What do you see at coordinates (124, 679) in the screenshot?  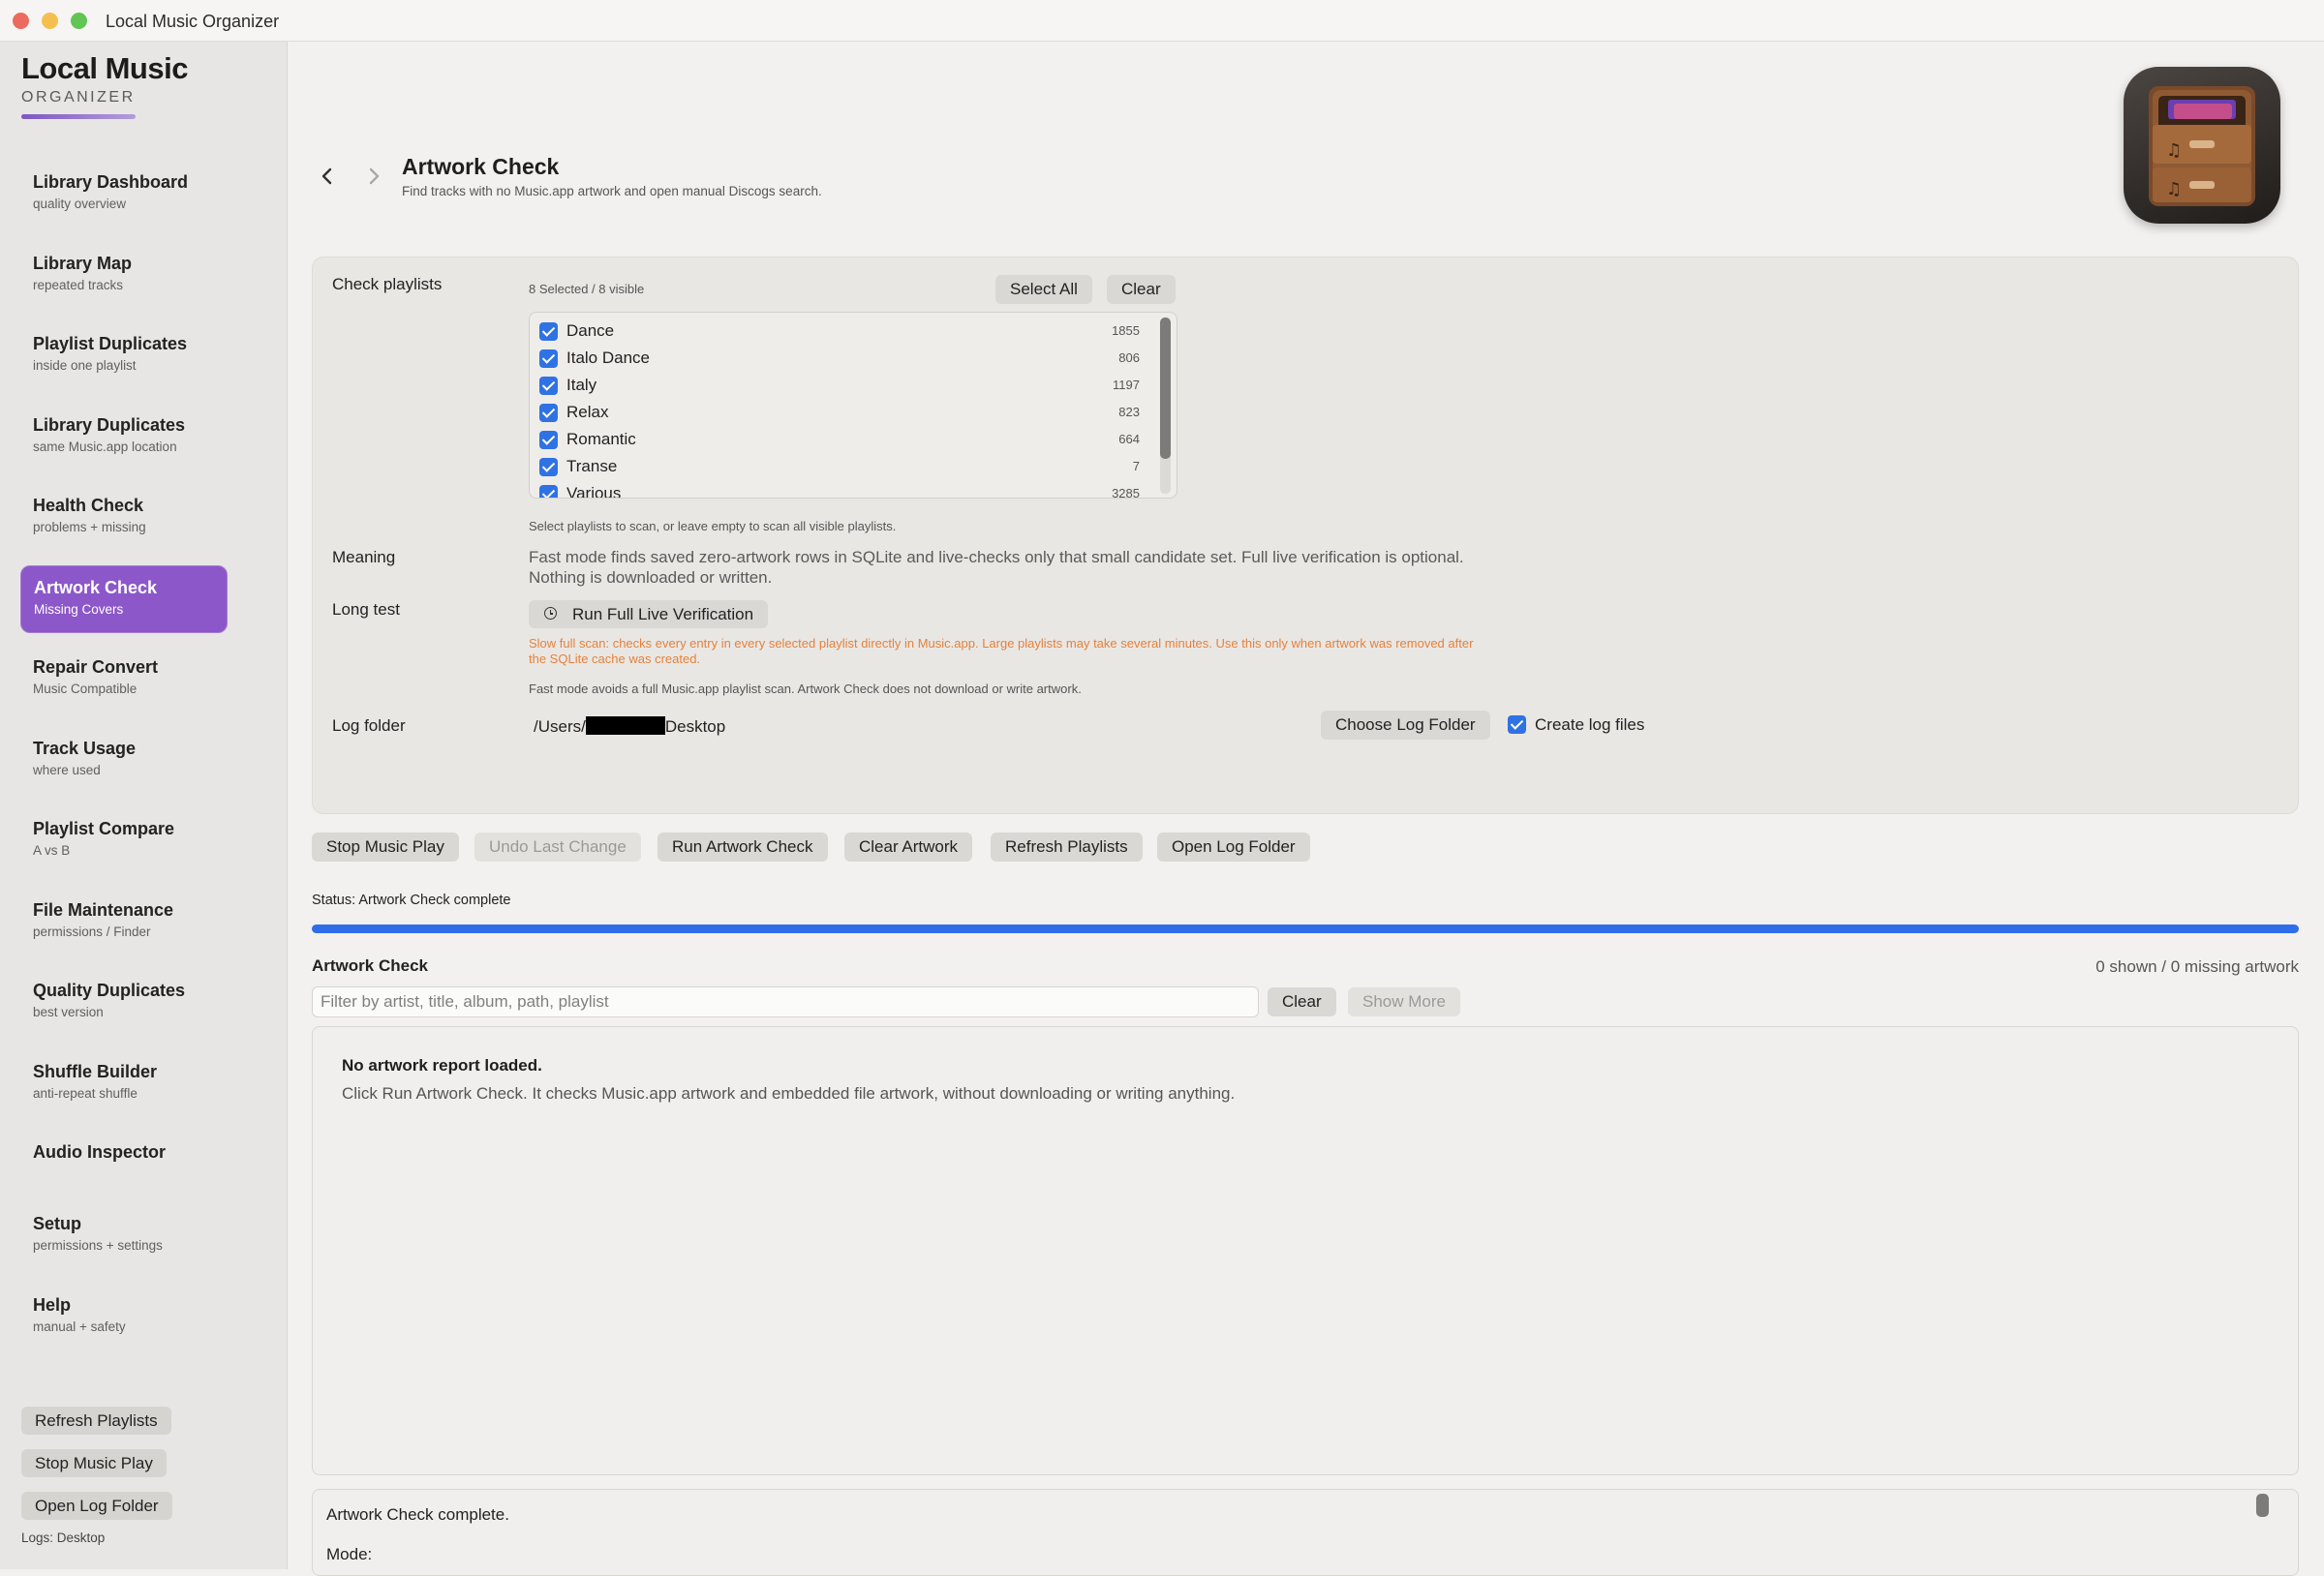 I see `sidebar-item-repair-convert: Repair Convert Music Compatible` at bounding box center [124, 679].